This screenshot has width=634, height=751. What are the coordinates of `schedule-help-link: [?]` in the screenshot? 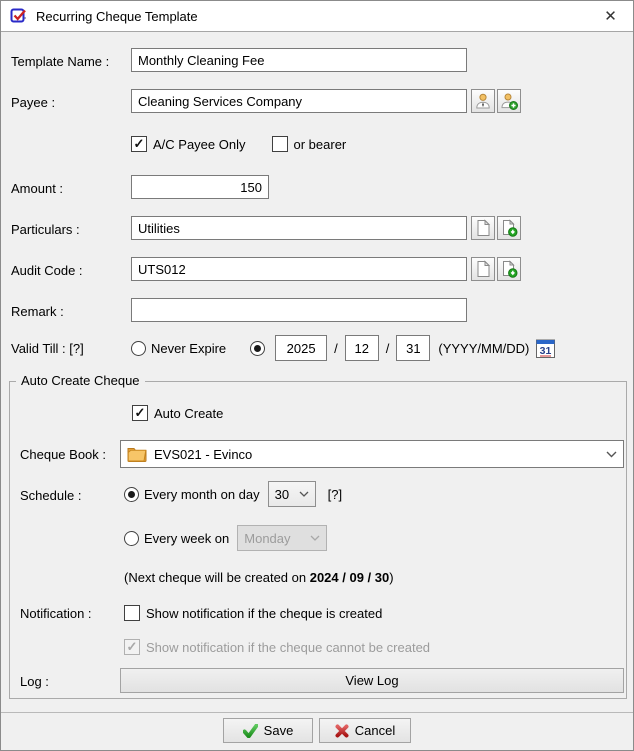 It's located at (335, 494).